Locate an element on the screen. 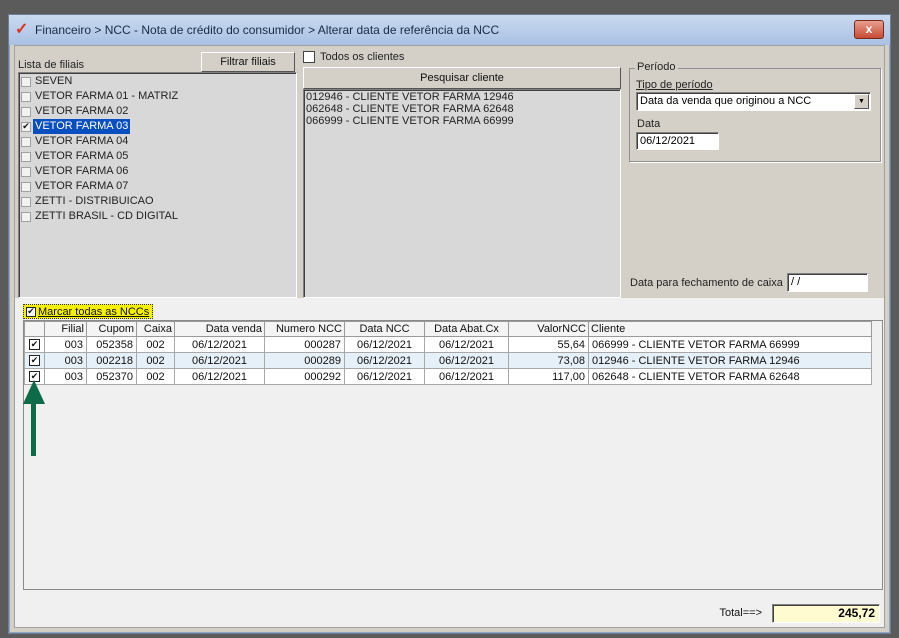  periodo-title: Período is located at coordinates (656, 67).